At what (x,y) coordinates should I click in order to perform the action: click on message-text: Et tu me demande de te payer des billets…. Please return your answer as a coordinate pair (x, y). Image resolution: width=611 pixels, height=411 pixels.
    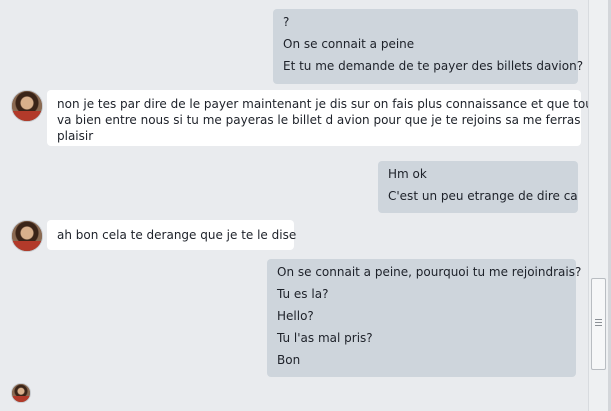
    Looking at the image, I should click on (433, 66).